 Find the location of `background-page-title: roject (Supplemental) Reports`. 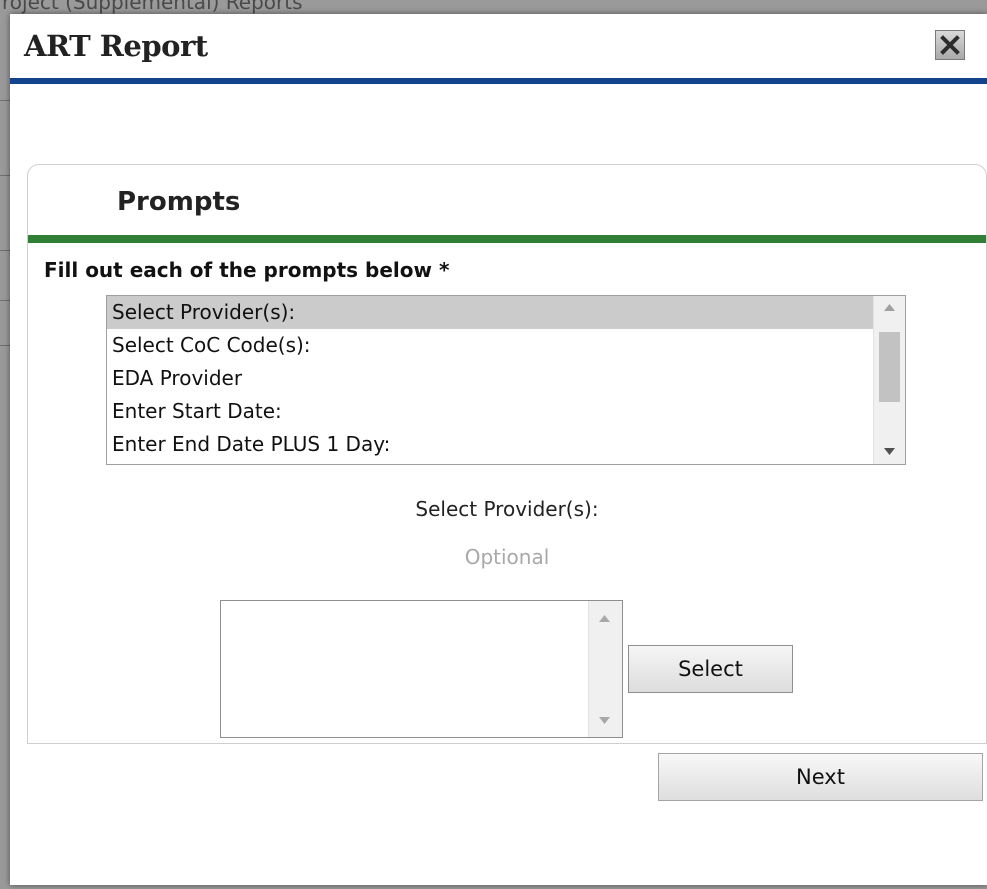

background-page-title: roject (Supplemental) Reports is located at coordinates (152, 7).